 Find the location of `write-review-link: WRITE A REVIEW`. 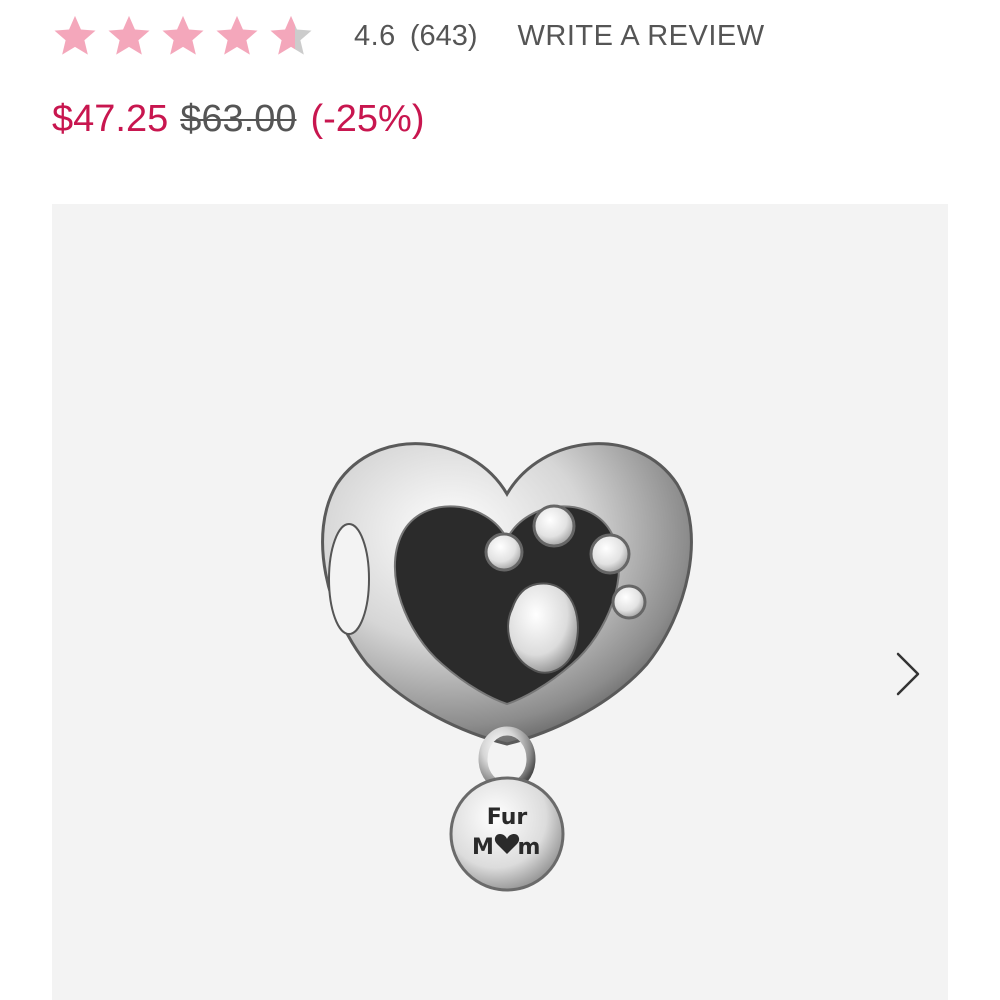

write-review-link: WRITE A REVIEW is located at coordinates (641, 36).